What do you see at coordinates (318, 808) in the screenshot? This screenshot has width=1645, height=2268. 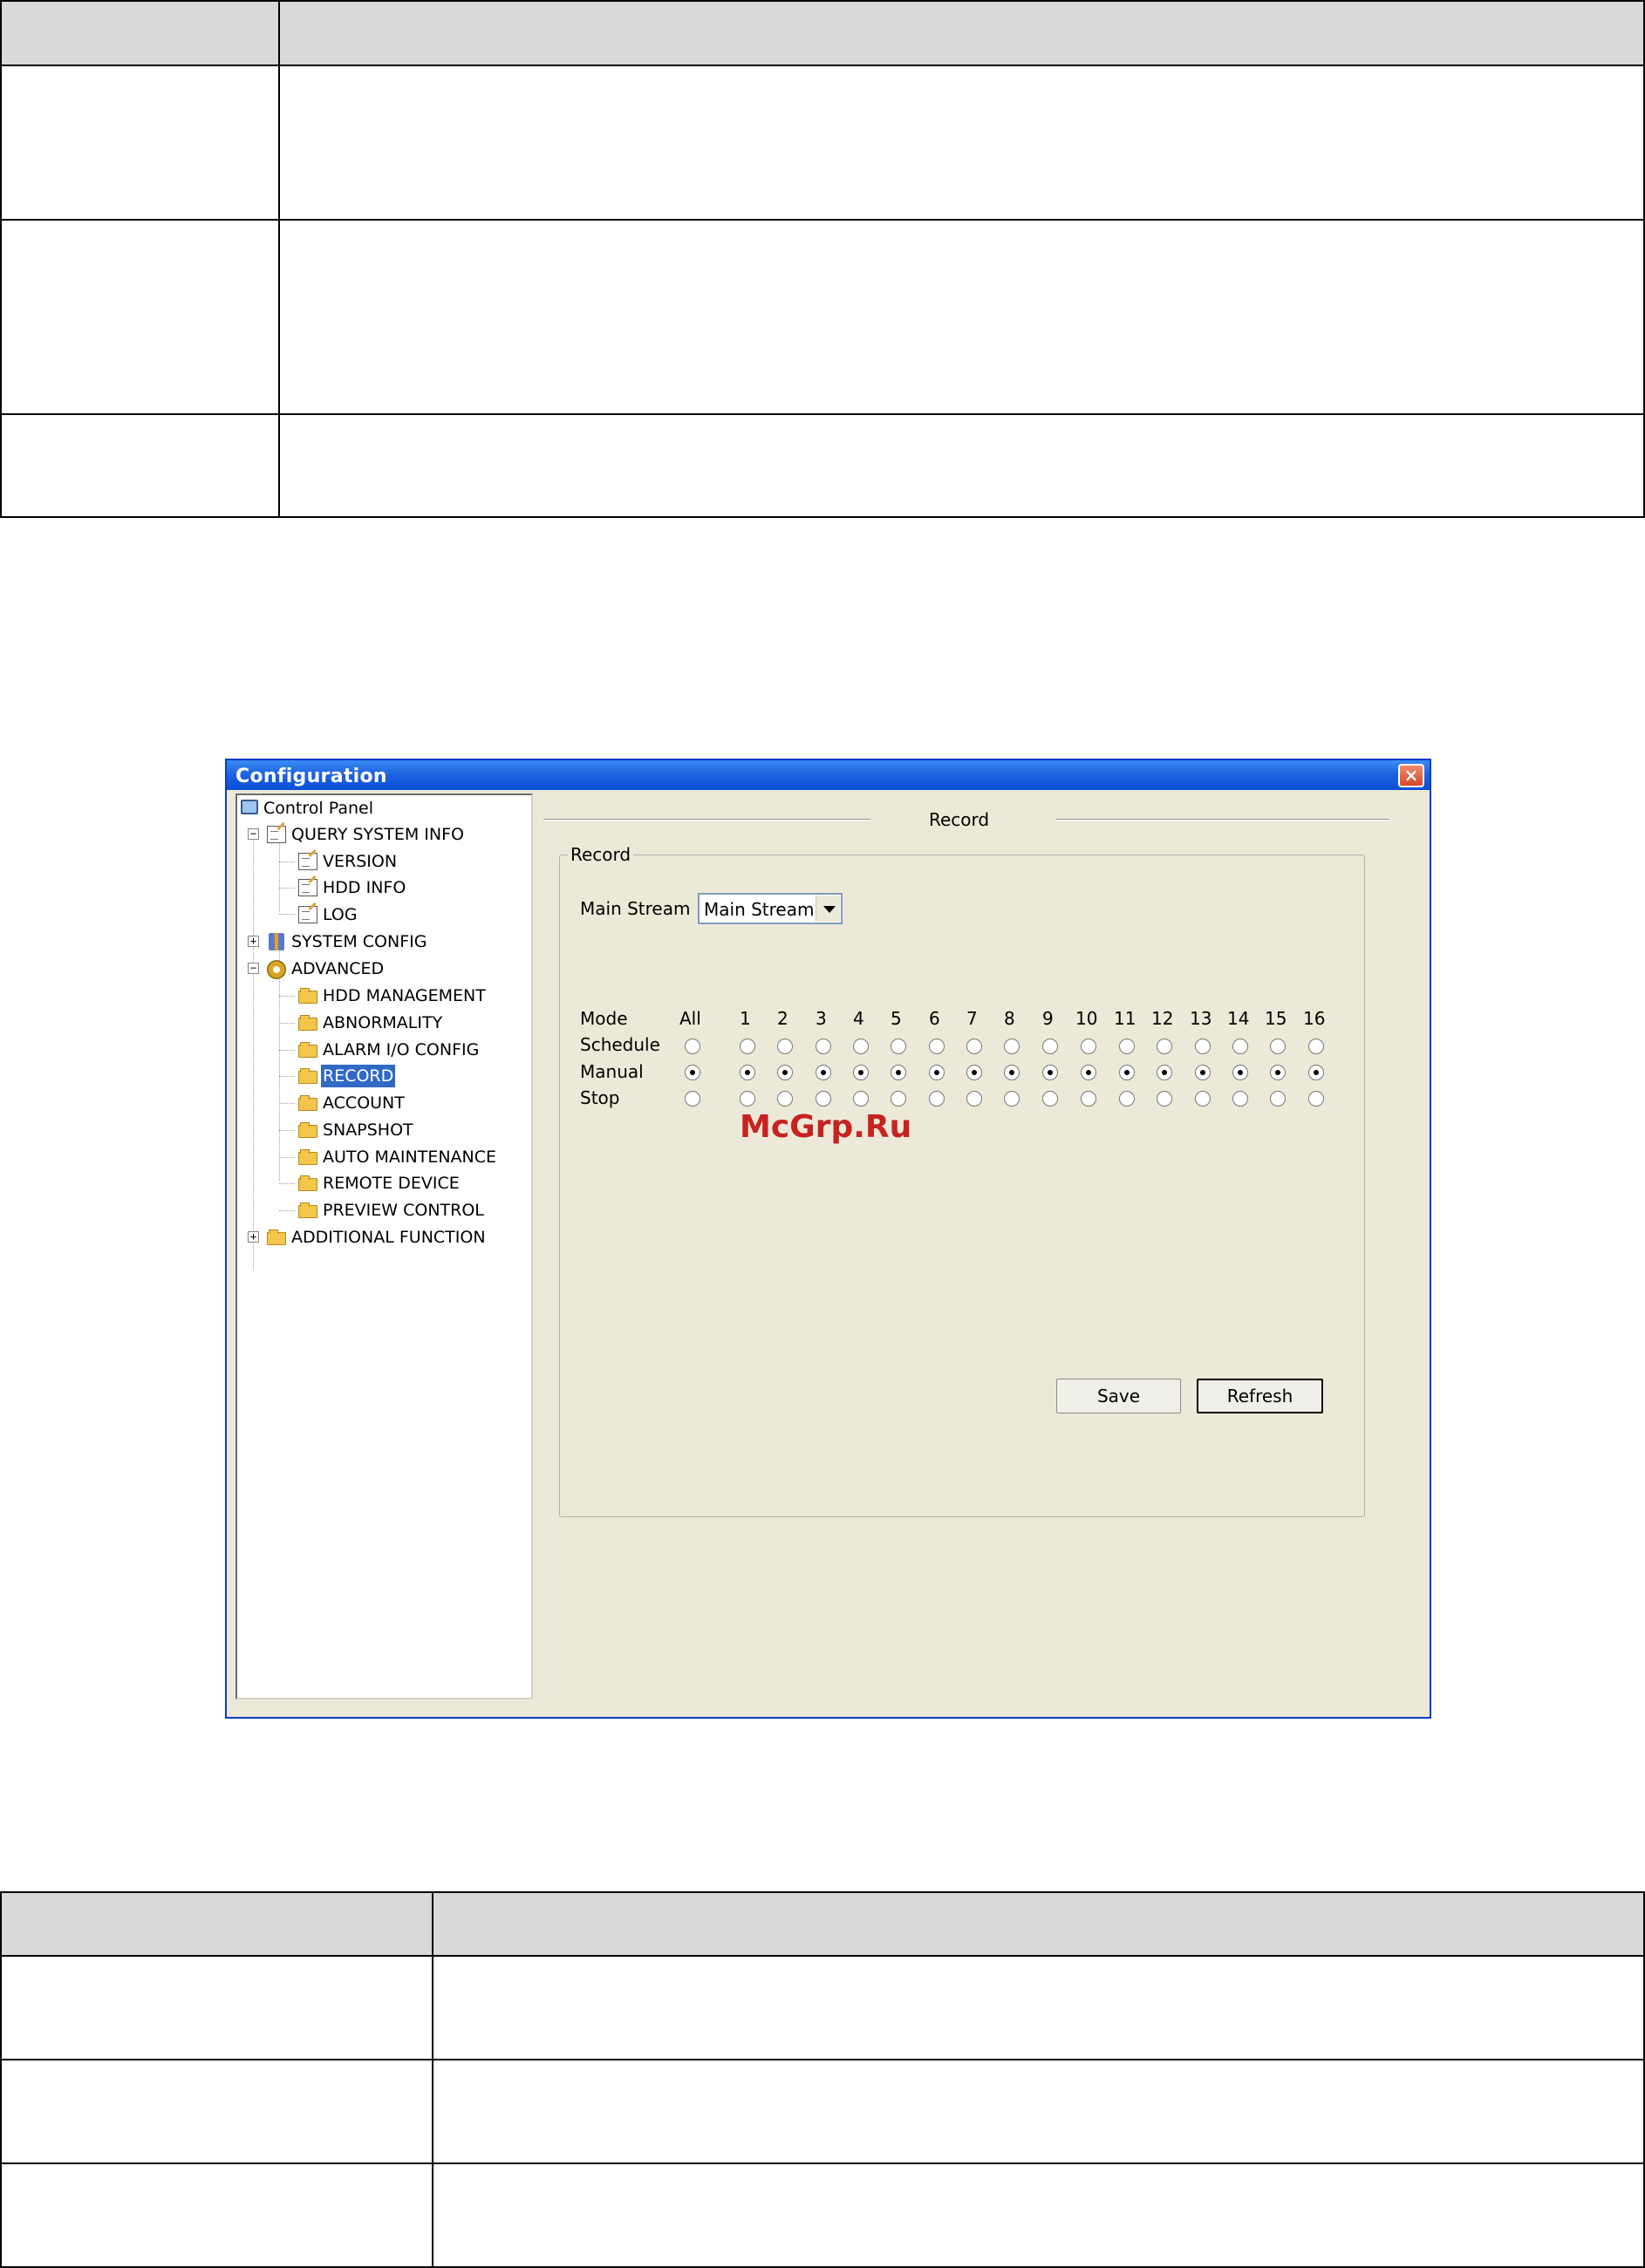 I see `tree-item-label: Control Panel` at bounding box center [318, 808].